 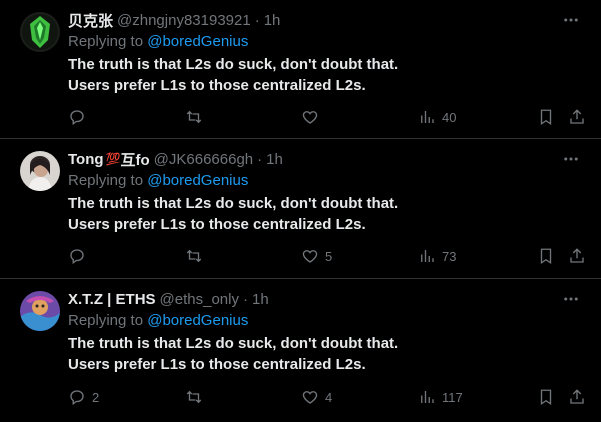 I want to click on user-handle: @zhngjny83193921, so click(x=184, y=20).